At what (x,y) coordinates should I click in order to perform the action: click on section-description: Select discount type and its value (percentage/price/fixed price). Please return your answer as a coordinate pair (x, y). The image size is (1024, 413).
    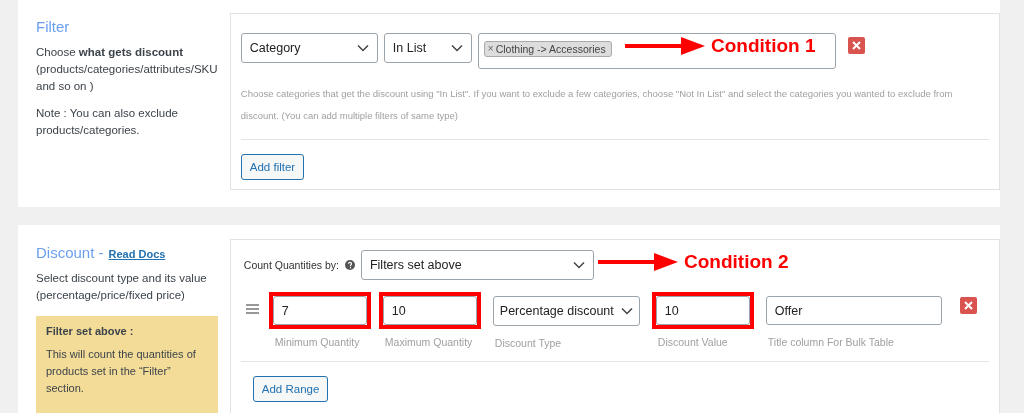
    Looking at the image, I should click on (122, 287).